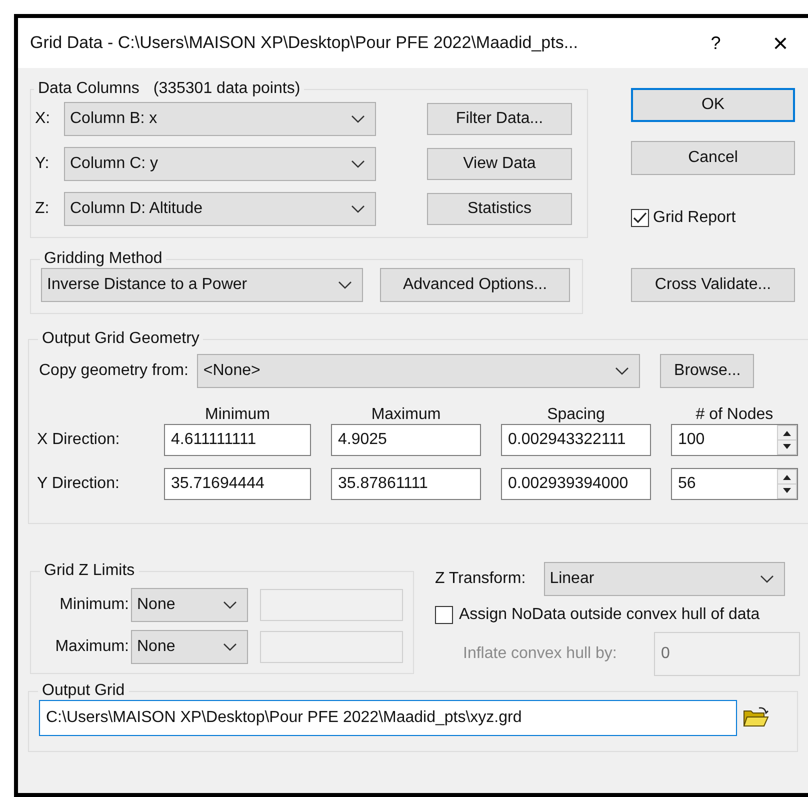  Describe the element at coordinates (220, 209) in the screenshot. I see `column-dropdown: Column D: Altitude` at that location.